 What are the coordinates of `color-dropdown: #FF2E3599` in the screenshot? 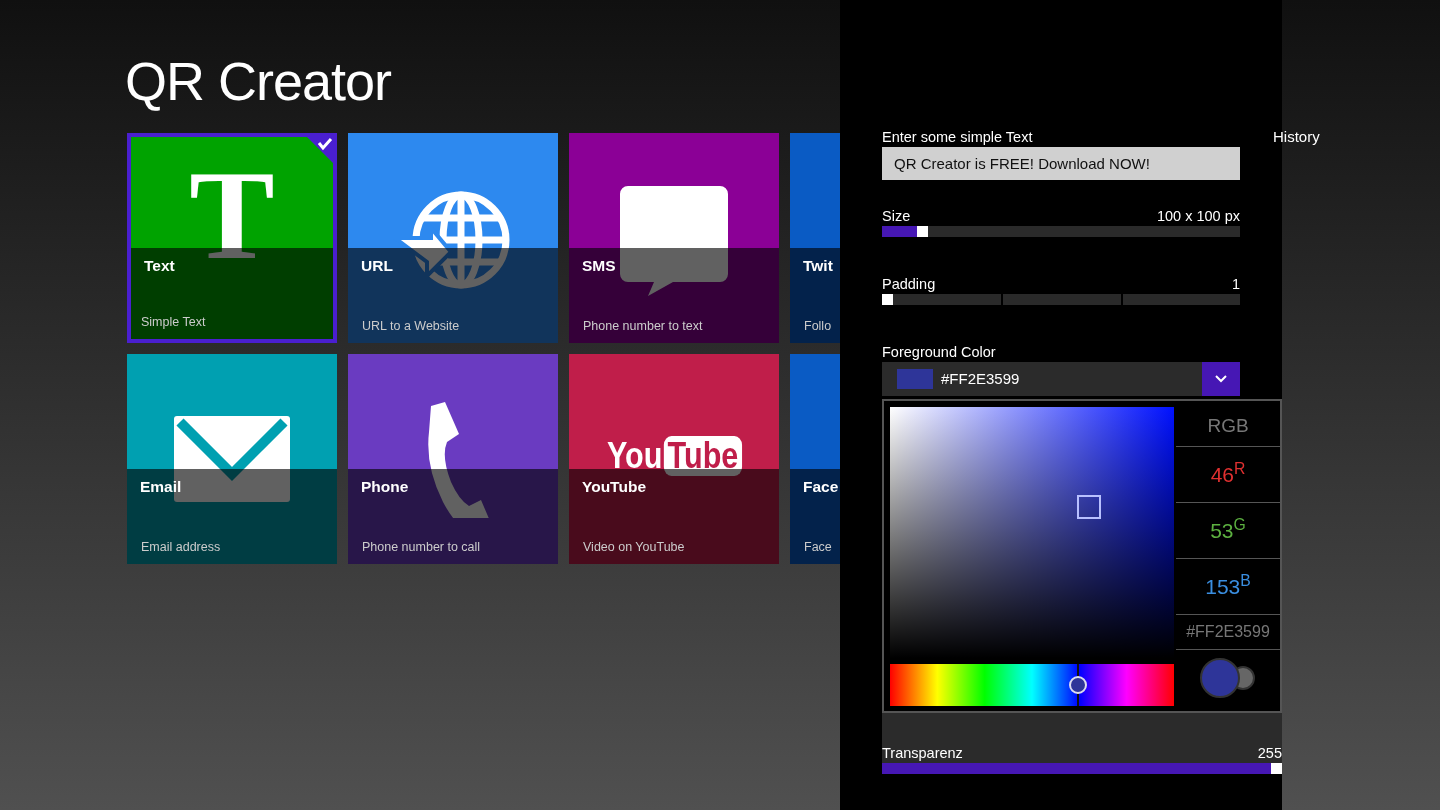 It's located at (1042, 379).